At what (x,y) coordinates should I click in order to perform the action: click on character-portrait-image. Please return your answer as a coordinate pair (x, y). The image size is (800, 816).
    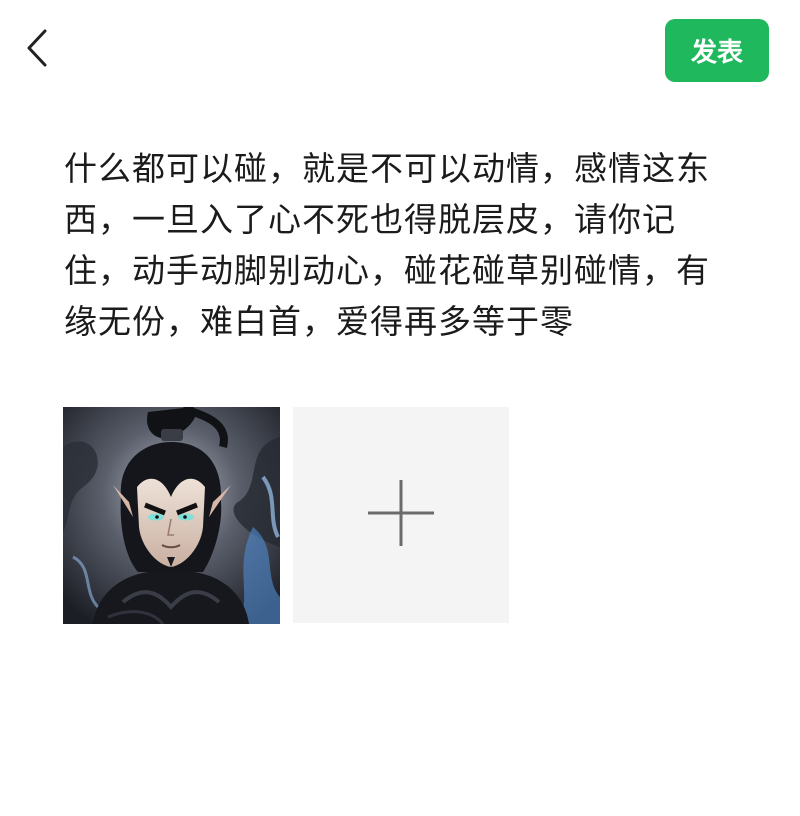
    Looking at the image, I should click on (171, 515).